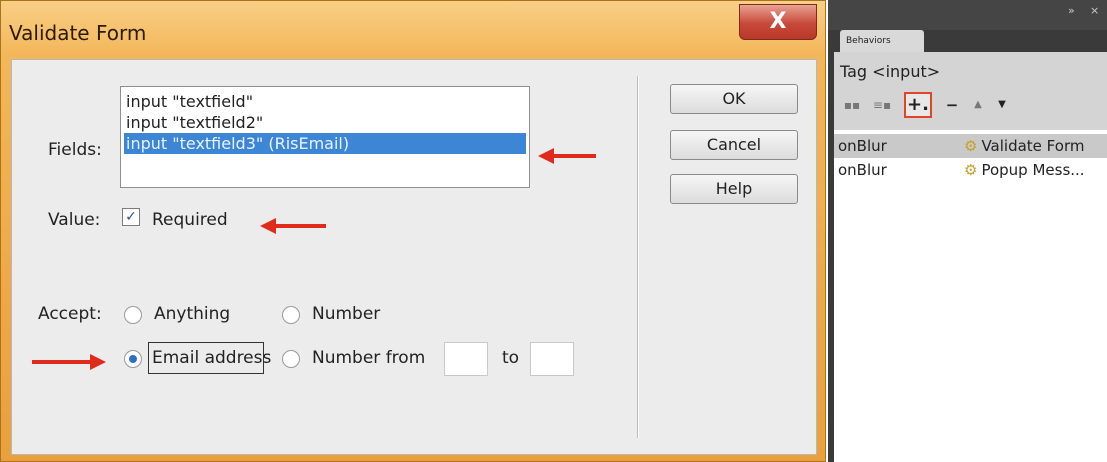 This screenshot has height=462, width=1107. Describe the element at coordinates (567, 156) in the screenshot. I see `annotation-arrow-fields` at that location.